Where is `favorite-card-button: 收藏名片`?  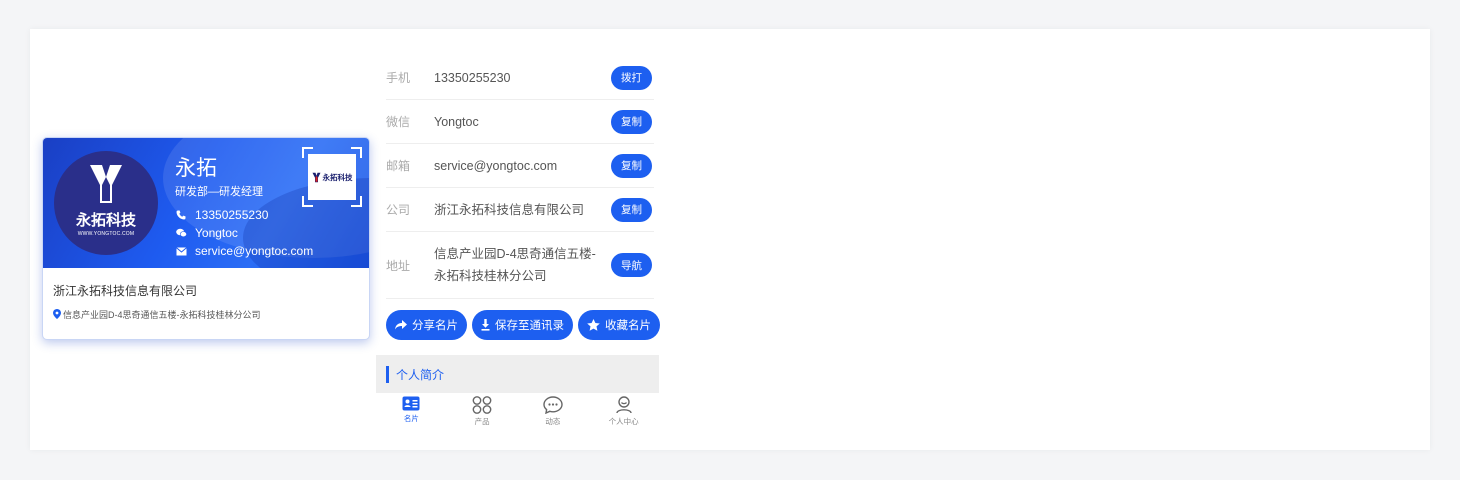 favorite-card-button: 收藏名片 is located at coordinates (619, 325).